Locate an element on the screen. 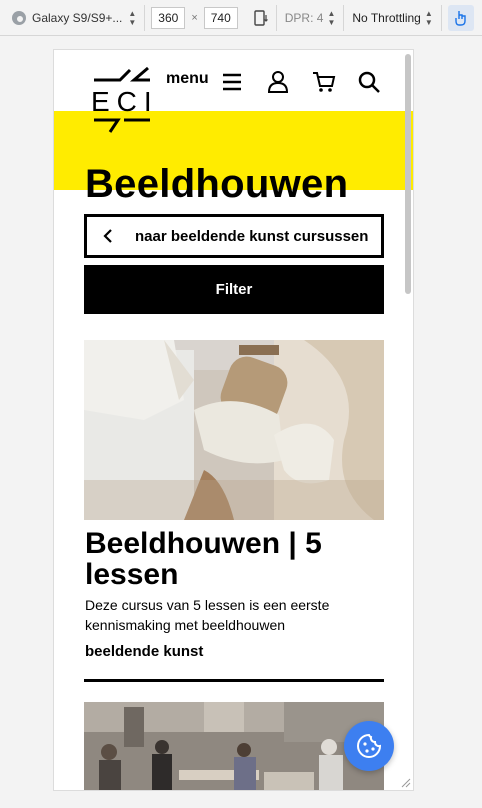 The width and height of the screenshot is (482, 808). width-input: 360 is located at coordinates (168, 17).